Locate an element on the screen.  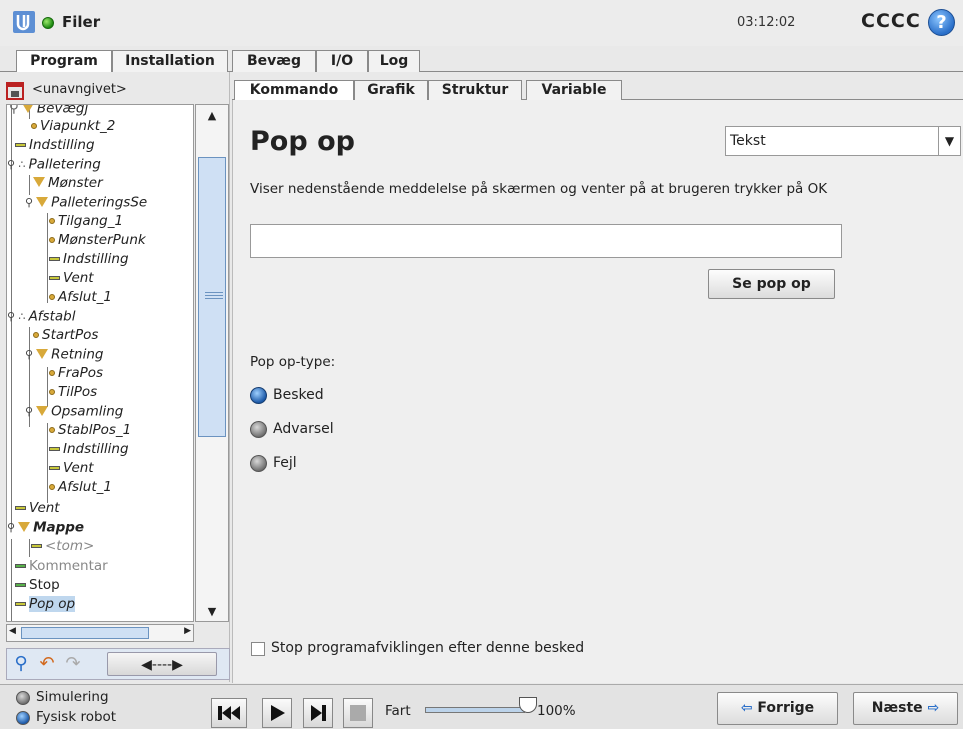
help-icon: ? is located at coordinates (941, 22).